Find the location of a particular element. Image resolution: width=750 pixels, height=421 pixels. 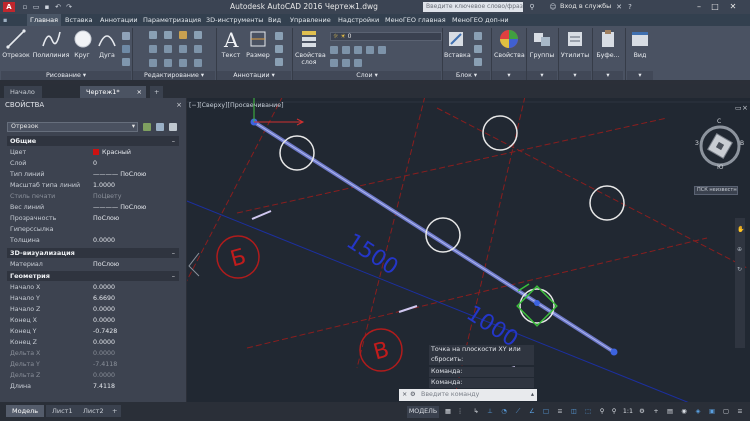

annotation-scale: 1:1 is located at coordinates (628, 412).